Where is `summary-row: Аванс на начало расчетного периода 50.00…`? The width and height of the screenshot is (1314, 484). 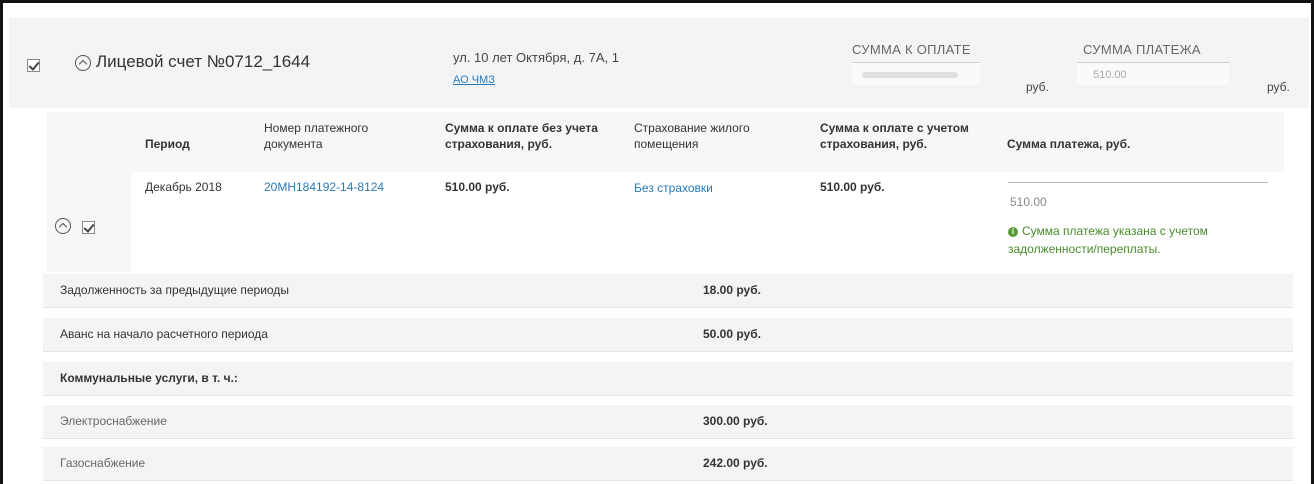 summary-row: Аванс на начало расчетного периода 50.00… is located at coordinates (668, 335).